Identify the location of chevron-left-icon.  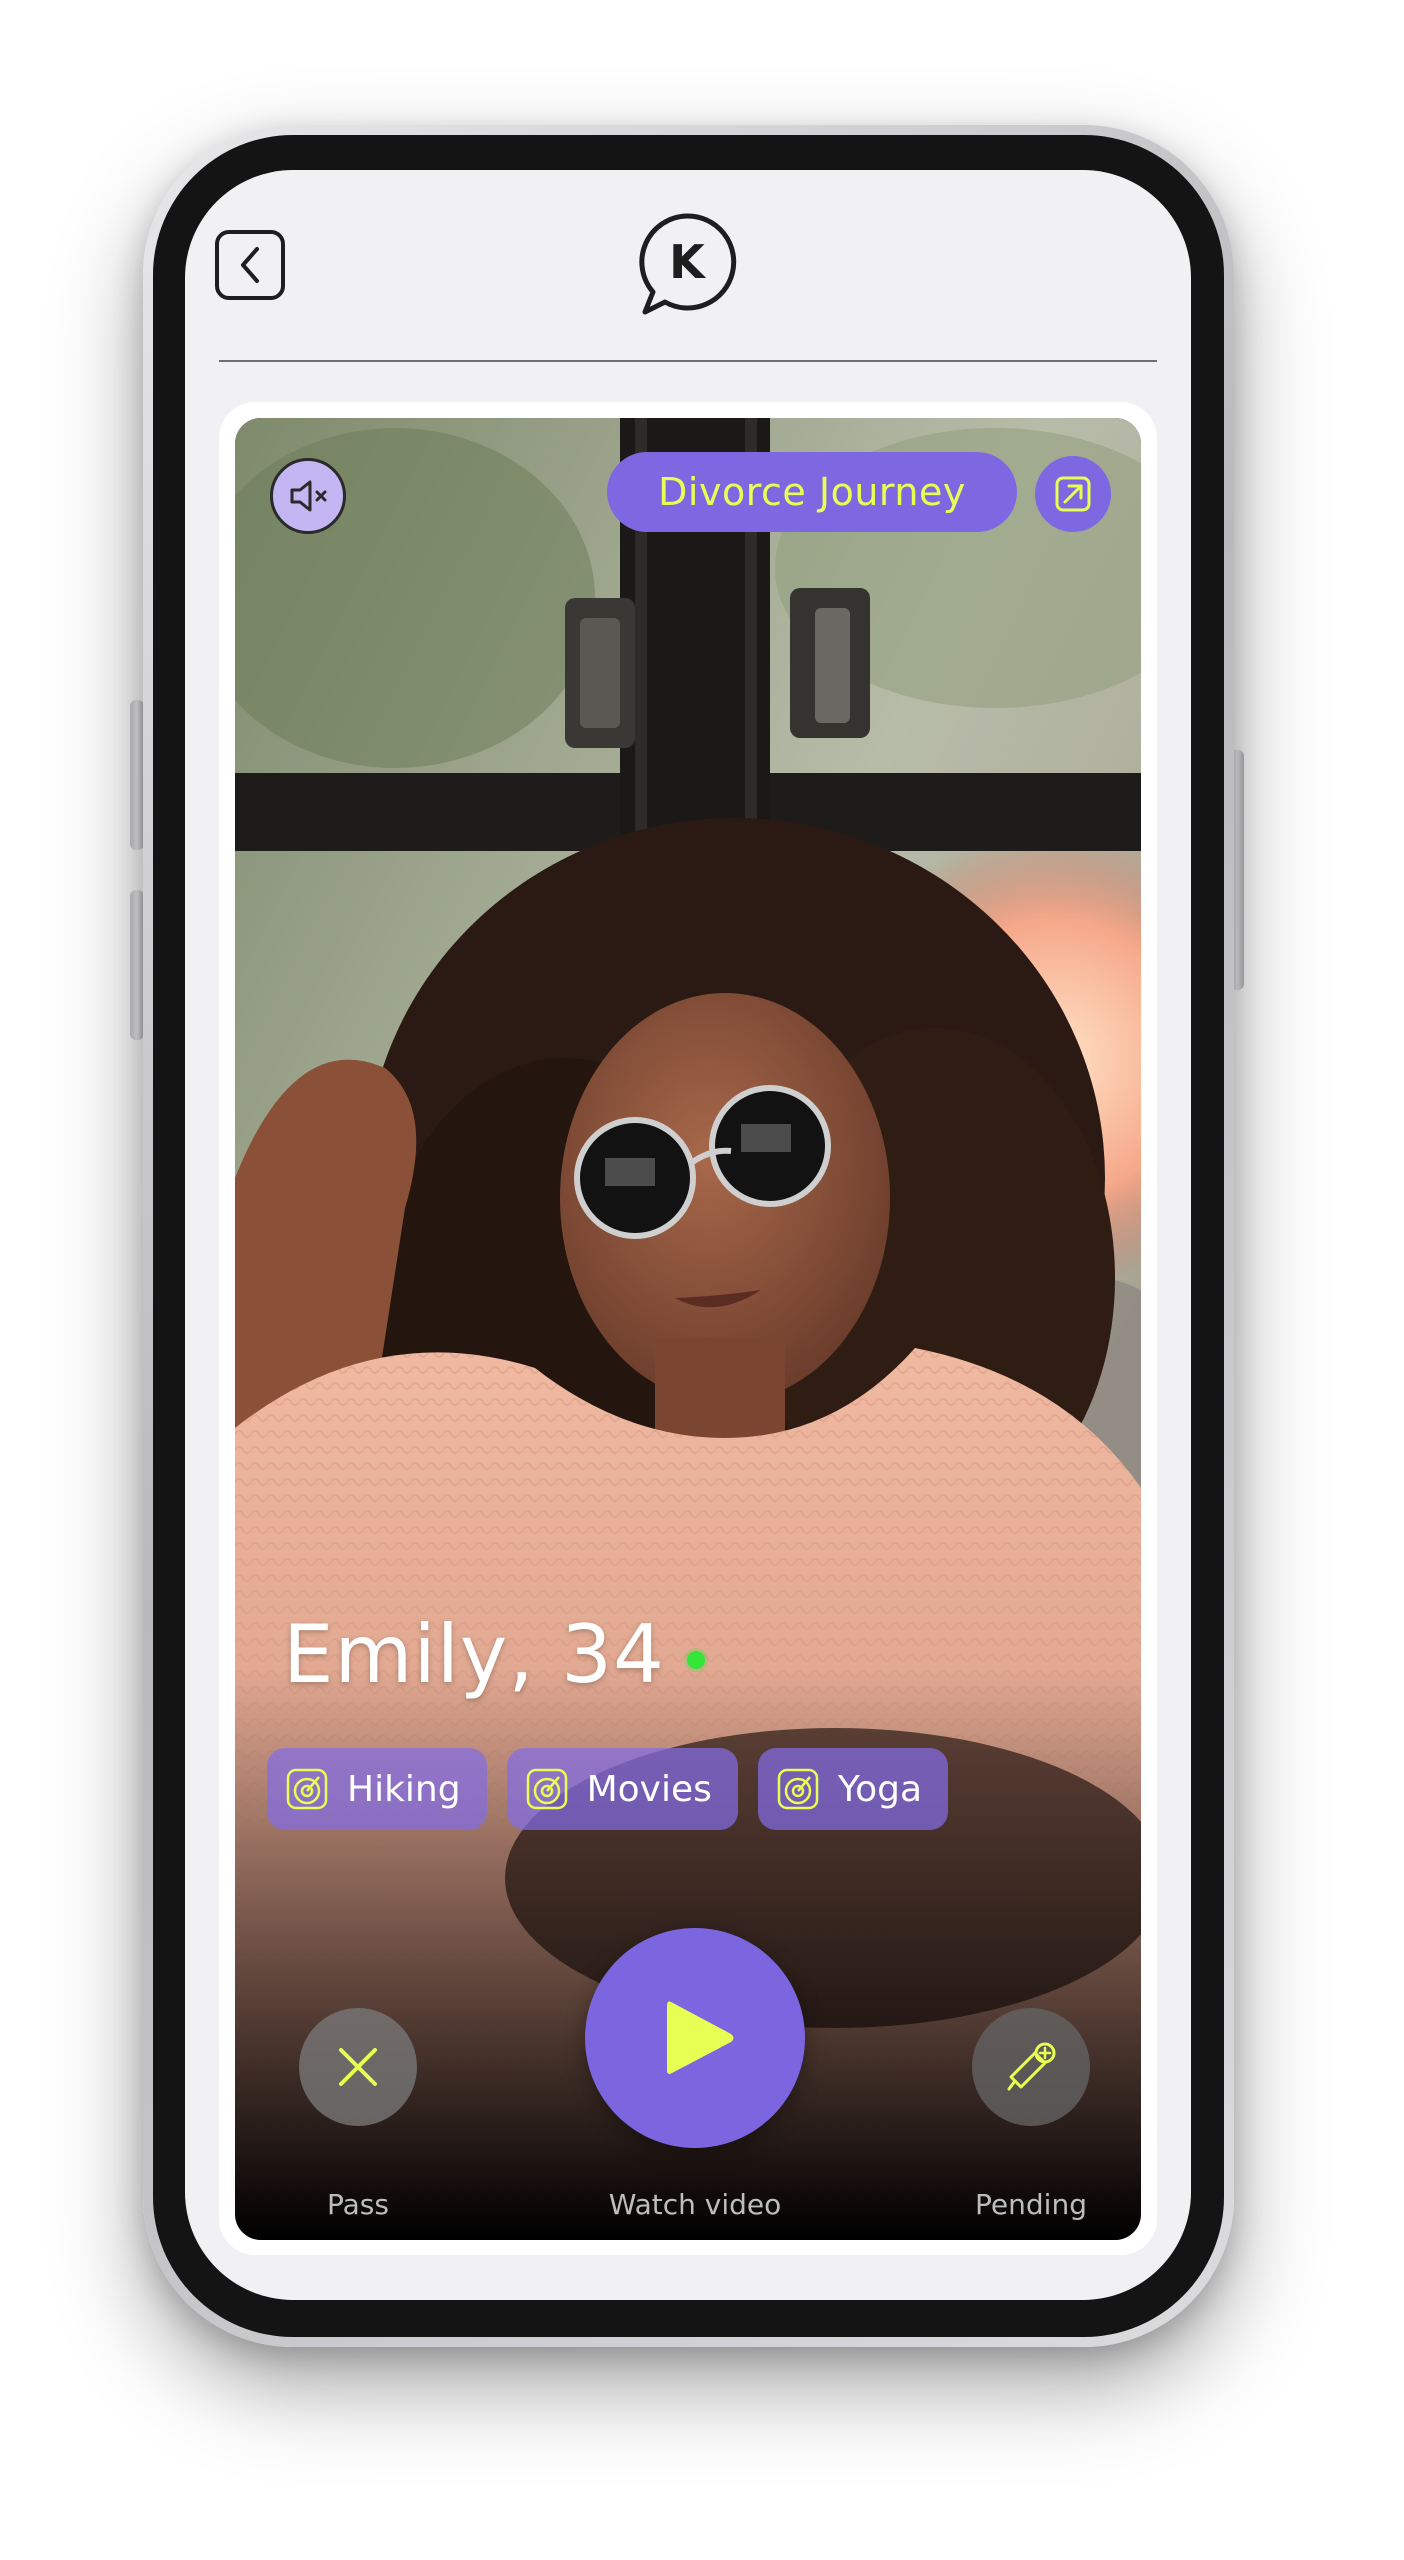
(250, 265).